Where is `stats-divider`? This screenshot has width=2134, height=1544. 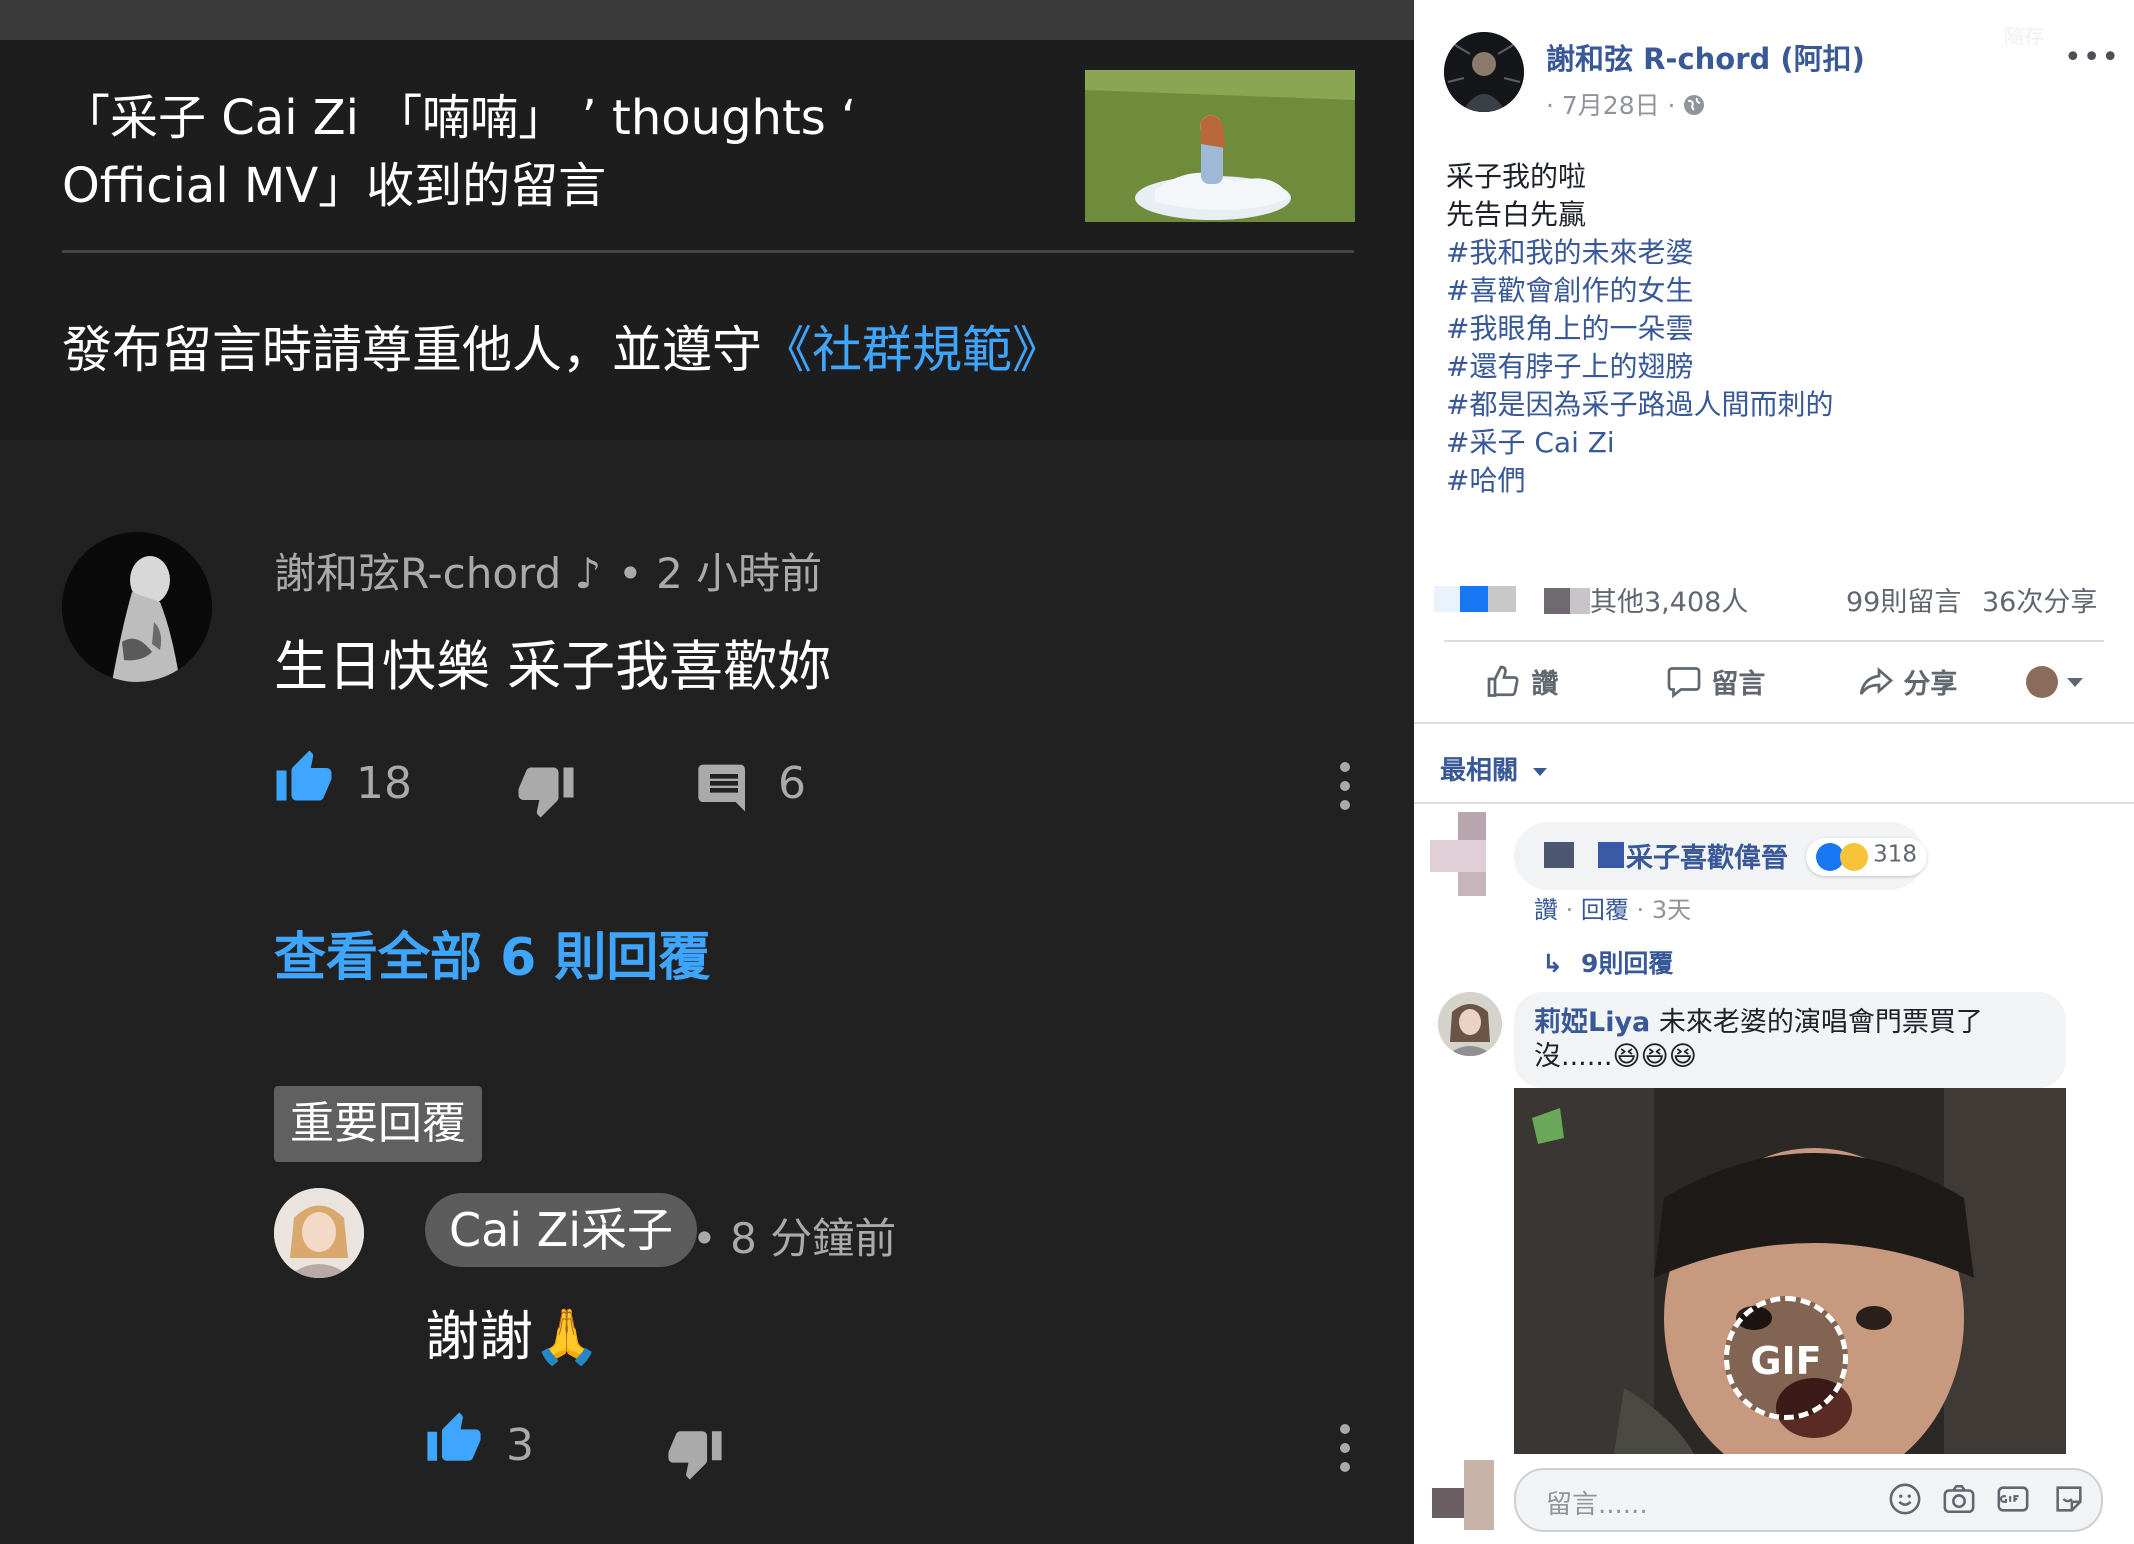
stats-divider is located at coordinates (1774, 641).